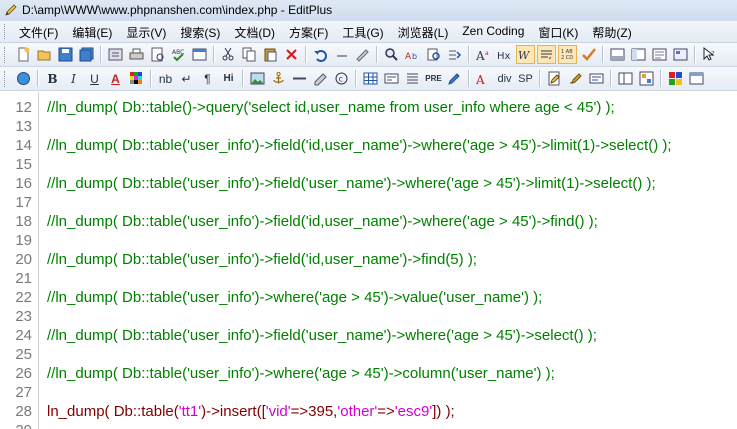 The width and height of the screenshot is (737, 429). What do you see at coordinates (433, 54) in the screenshot?
I see `find-in-files-icon` at bounding box center [433, 54].